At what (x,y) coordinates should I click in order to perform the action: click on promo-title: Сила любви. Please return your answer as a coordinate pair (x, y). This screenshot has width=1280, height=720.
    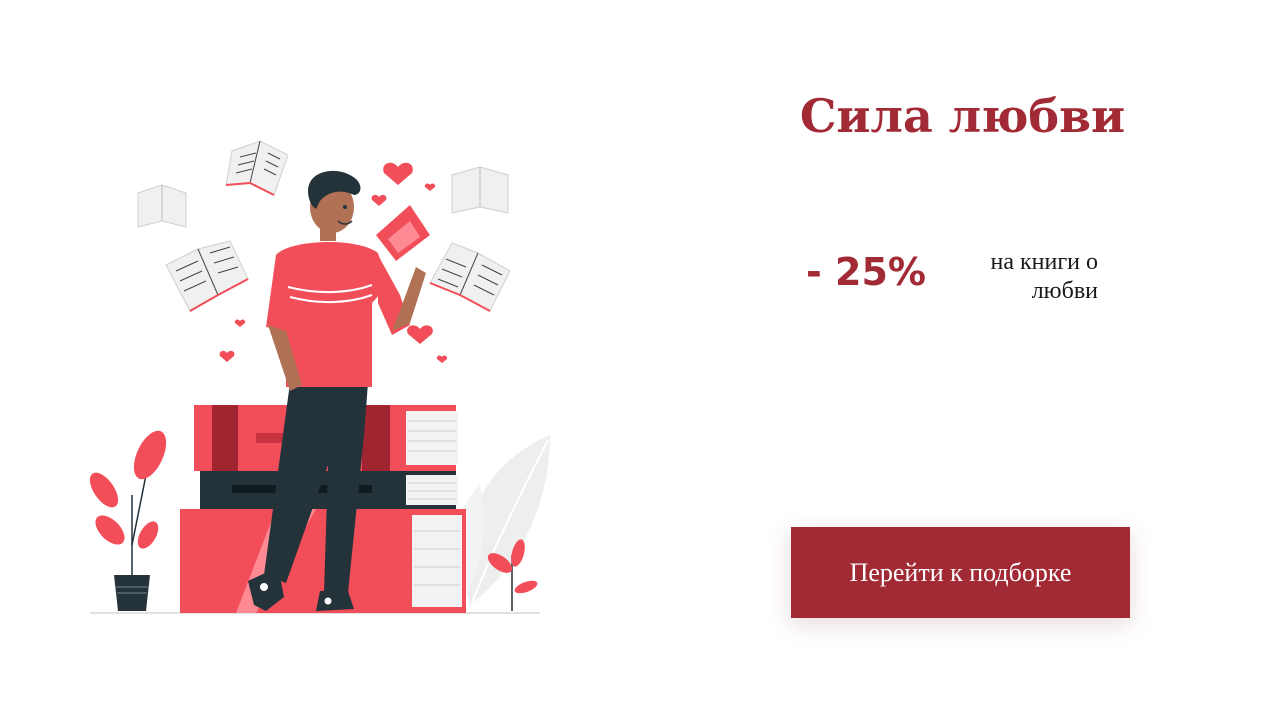
    Looking at the image, I should click on (962, 116).